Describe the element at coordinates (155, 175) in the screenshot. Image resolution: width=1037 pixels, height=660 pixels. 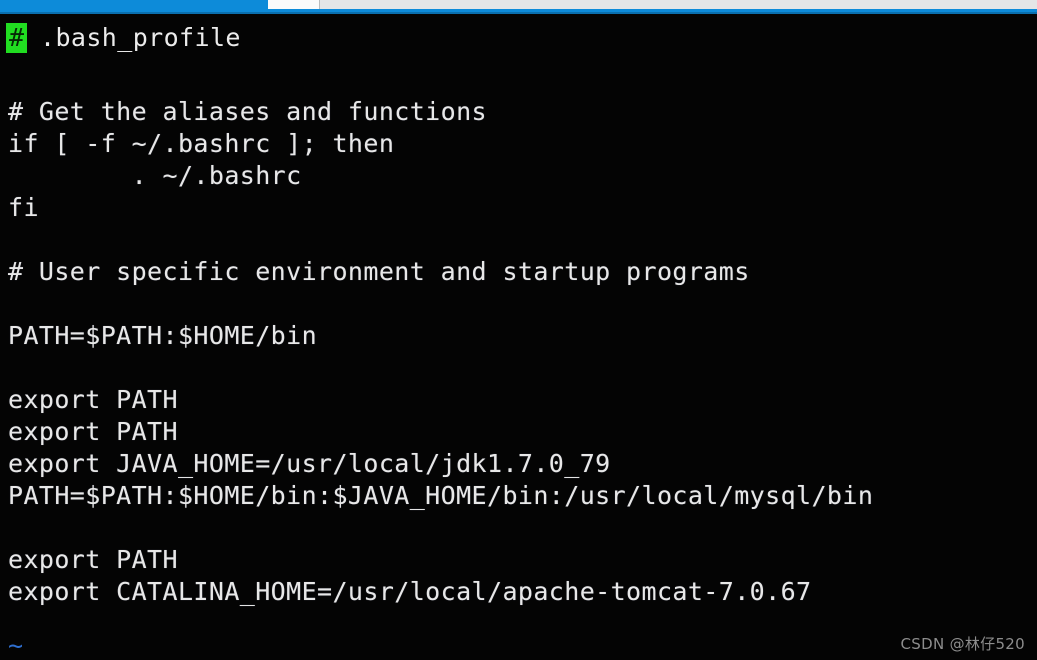
I see `editor-line-4: . ~/.bashrc` at that location.